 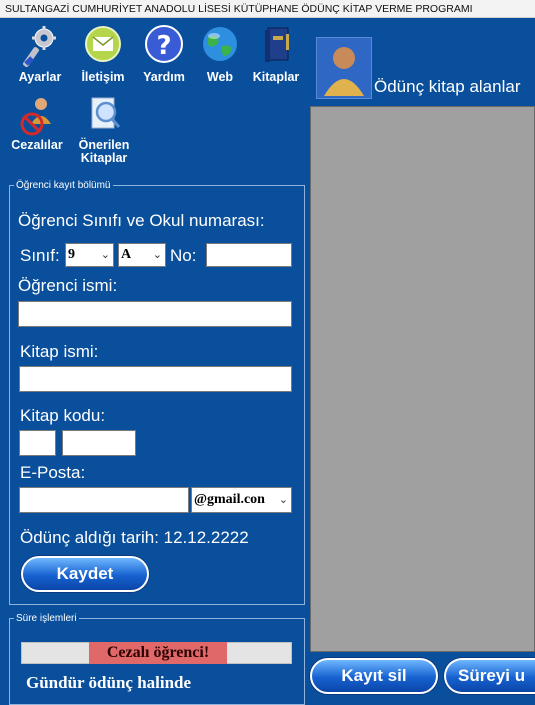 What do you see at coordinates (229, 499) in the screenshot?
I see `email-domain-value: @gmail.con` at bounding box center [229, 499].